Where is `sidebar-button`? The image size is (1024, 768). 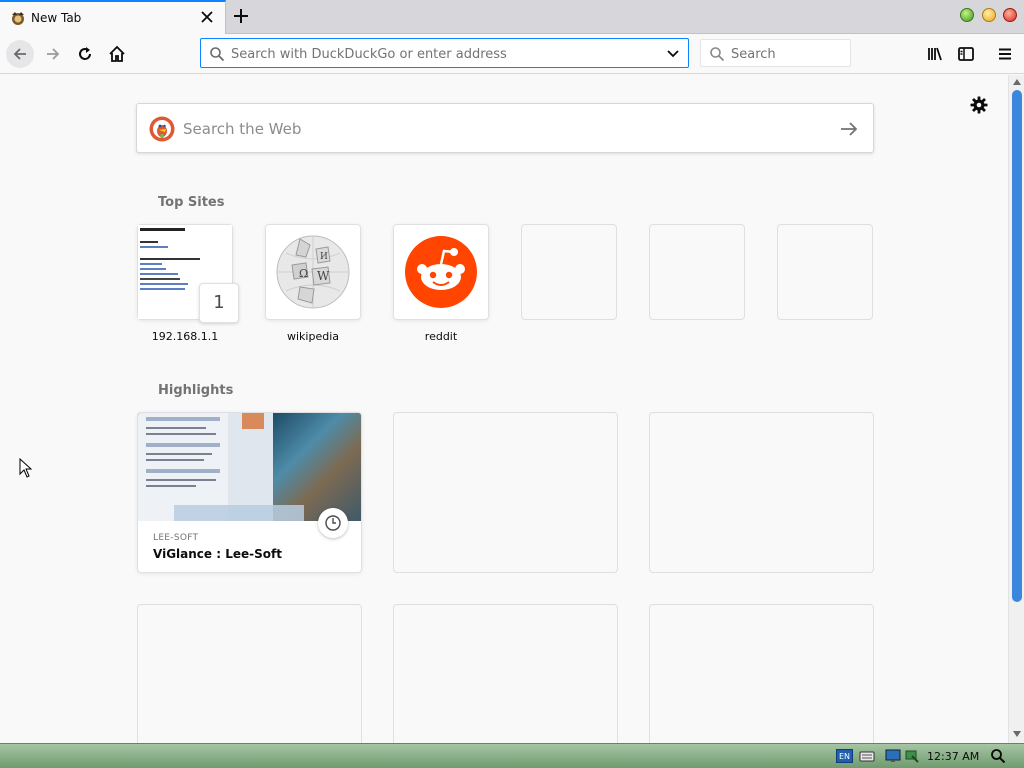 sidebar-button is located at coordinates (966, 54).